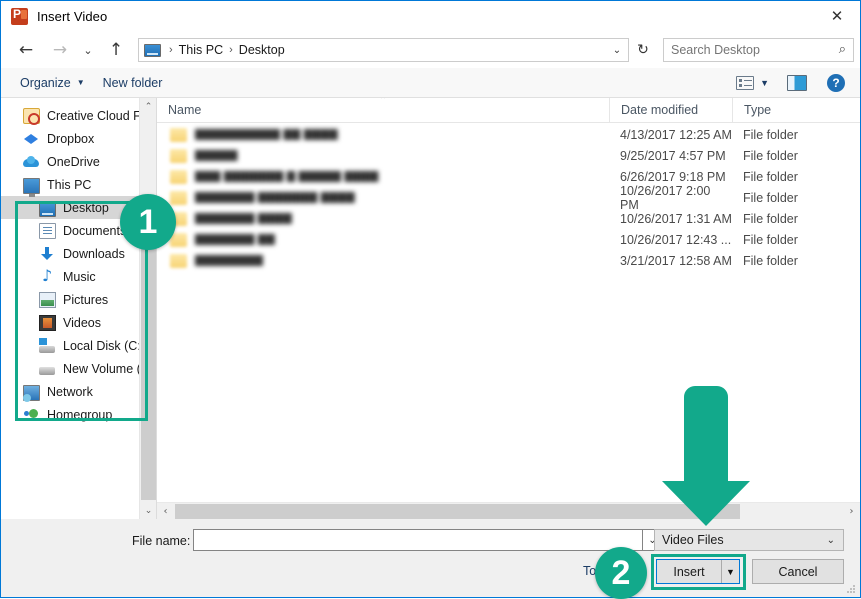 The width and height of the screenshot is (861, 599). What do you see at coordinates (621, 573) in the screenshot?
I see `annotation-badge-2: 2` at bounding box center [621, 573].